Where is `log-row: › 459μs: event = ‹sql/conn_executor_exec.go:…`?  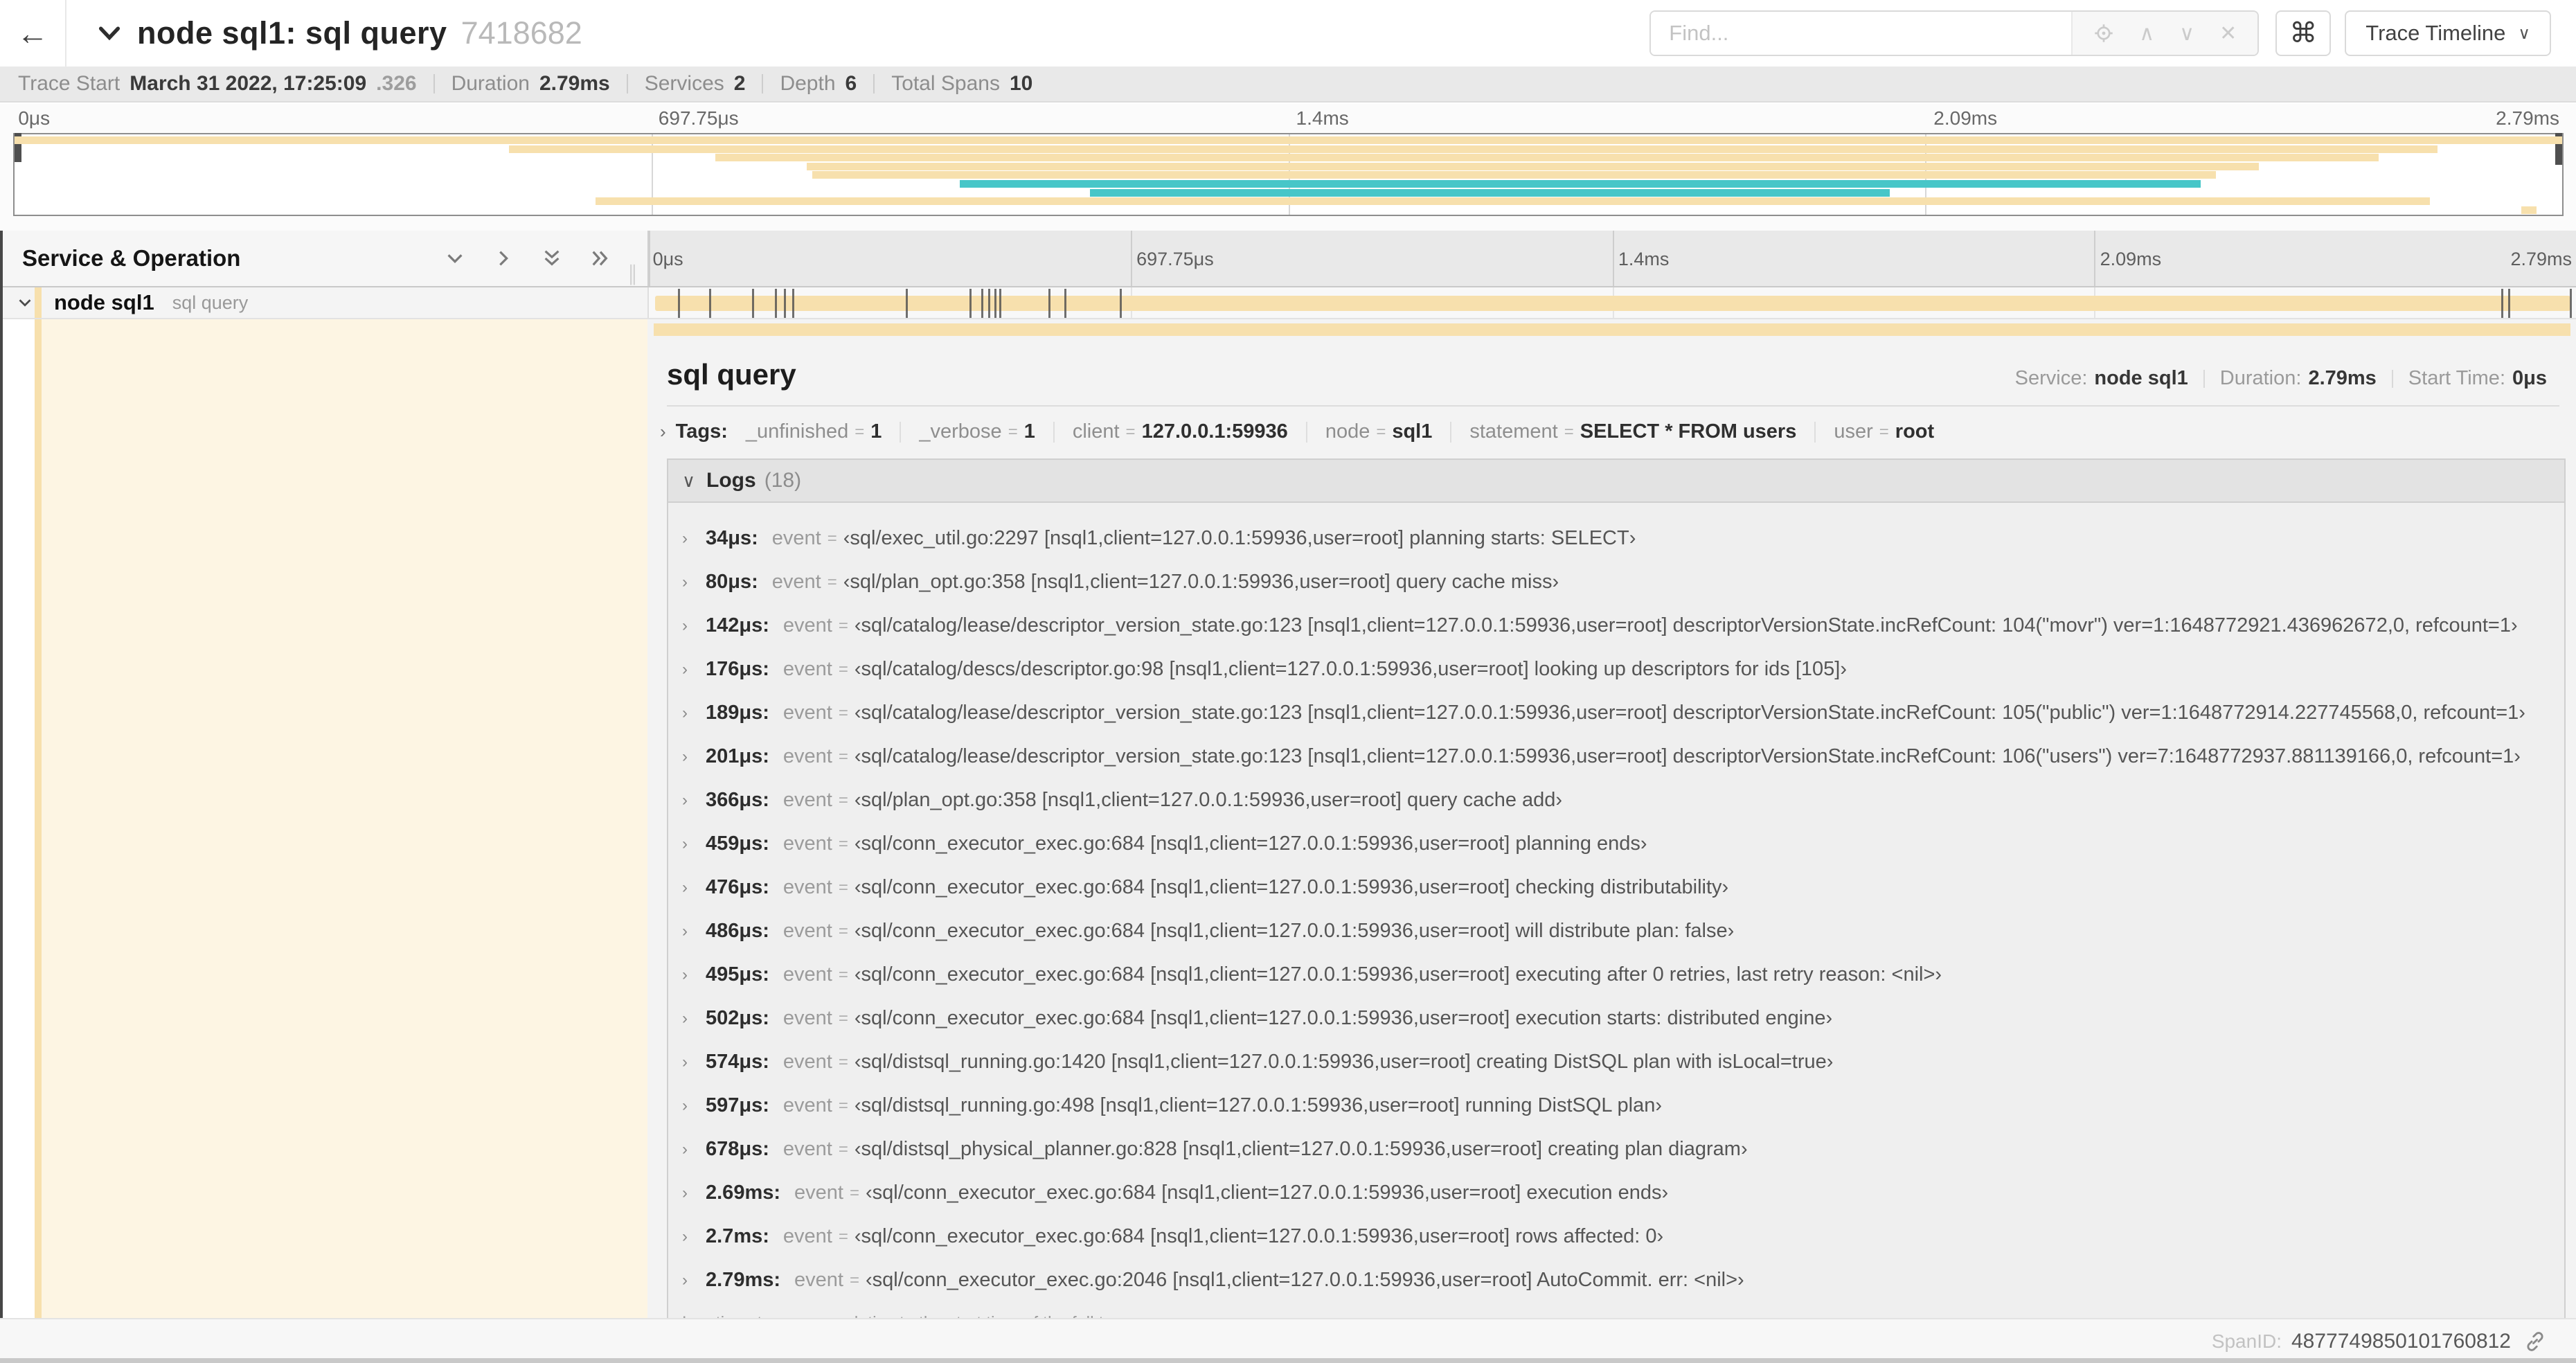 log-row: › 459μs: event = ‹sql/conn_executor_exec.go:… is located at coordinates (1623, 844).